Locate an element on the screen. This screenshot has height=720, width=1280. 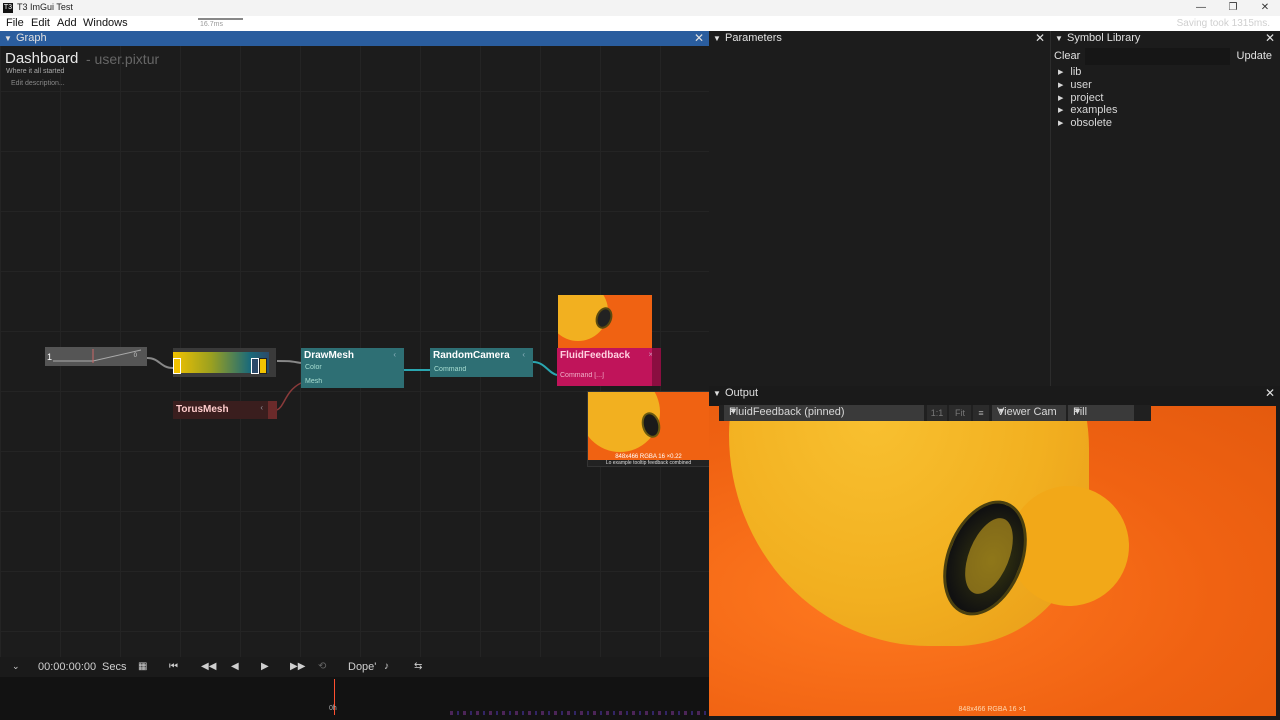
output-caption: 848x466 RGBA 16 ×1 is located at coordinates (992, 709).